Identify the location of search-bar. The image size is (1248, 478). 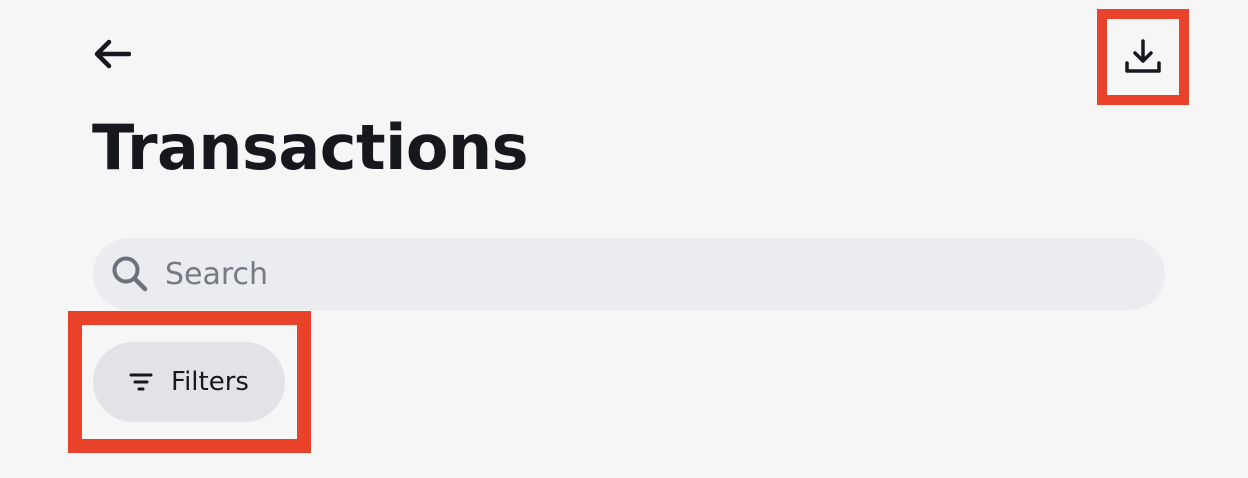
(629, 274).